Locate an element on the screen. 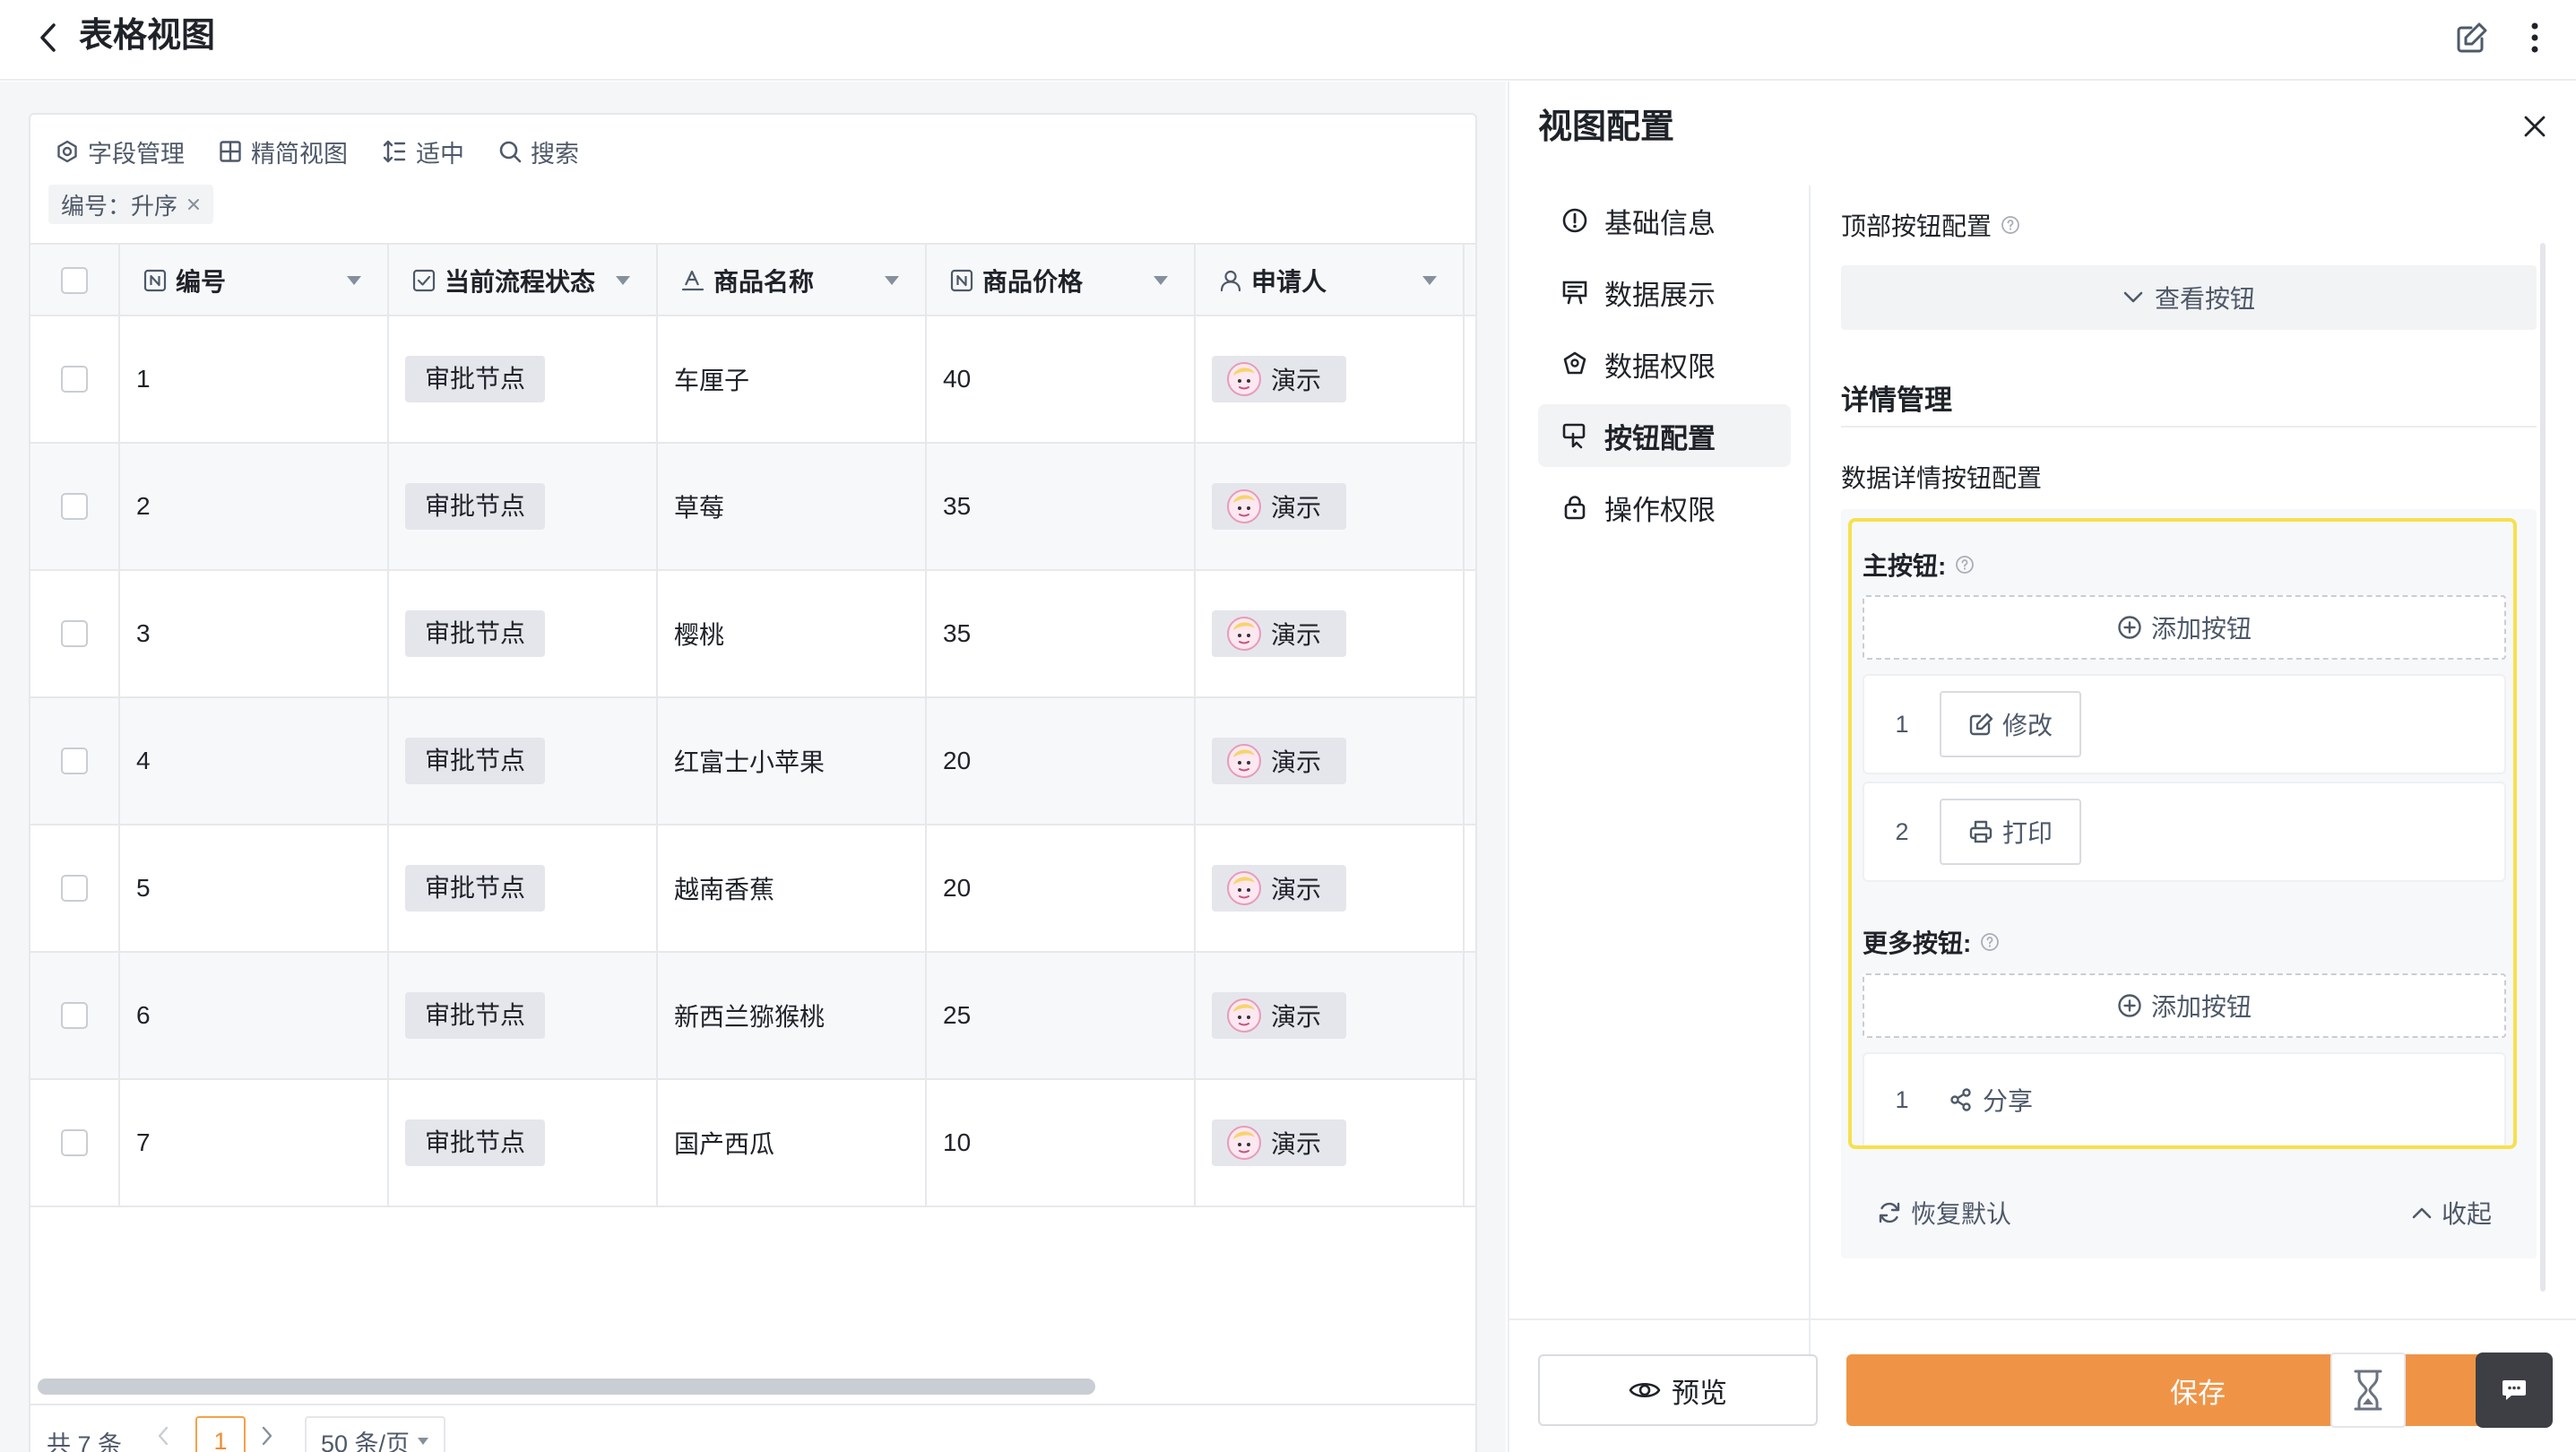 This screenshot has height=1452, width=2576. chevron-left-icon is located at coordinates (163, 1436).